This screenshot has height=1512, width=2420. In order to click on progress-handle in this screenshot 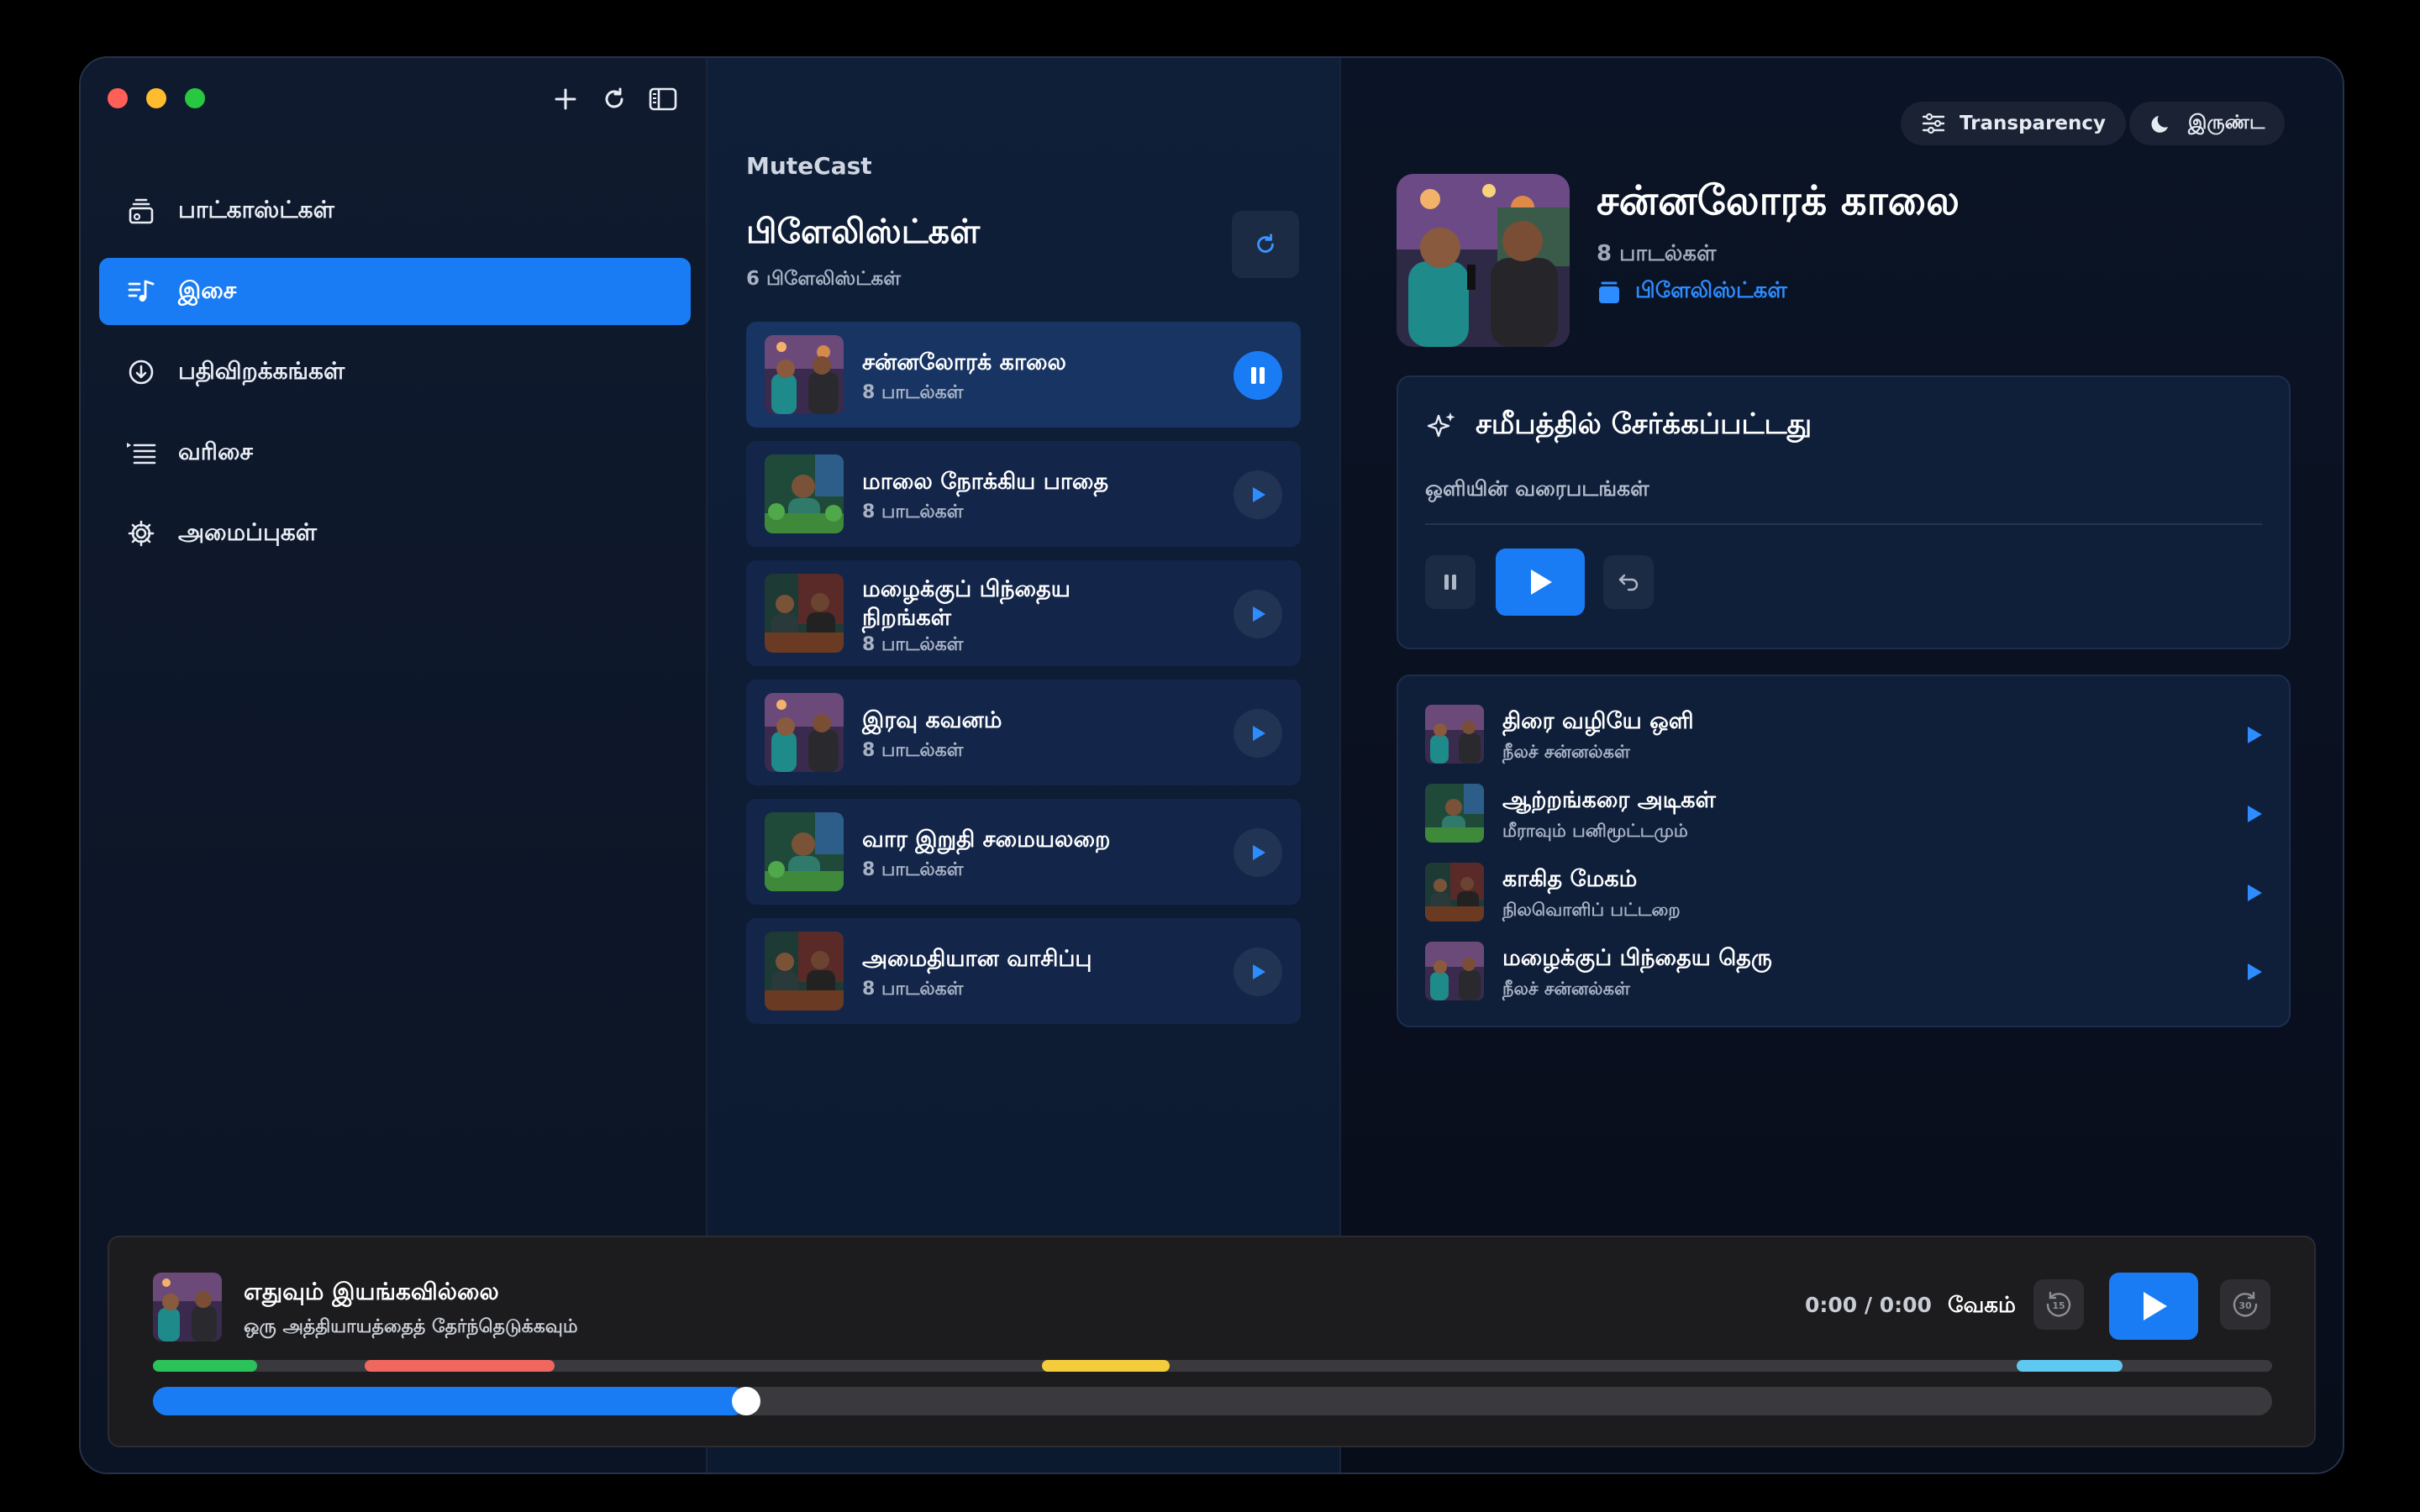, I will do `click(747, 1401)`.